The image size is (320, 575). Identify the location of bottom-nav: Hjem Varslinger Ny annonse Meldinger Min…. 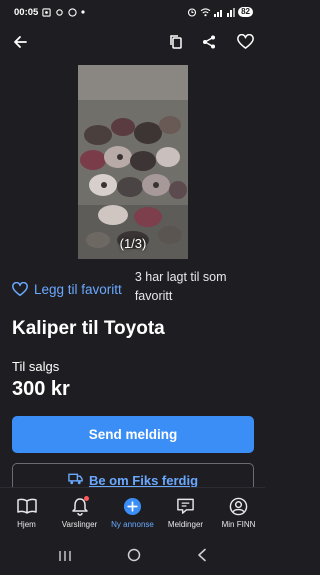
(132, 513).